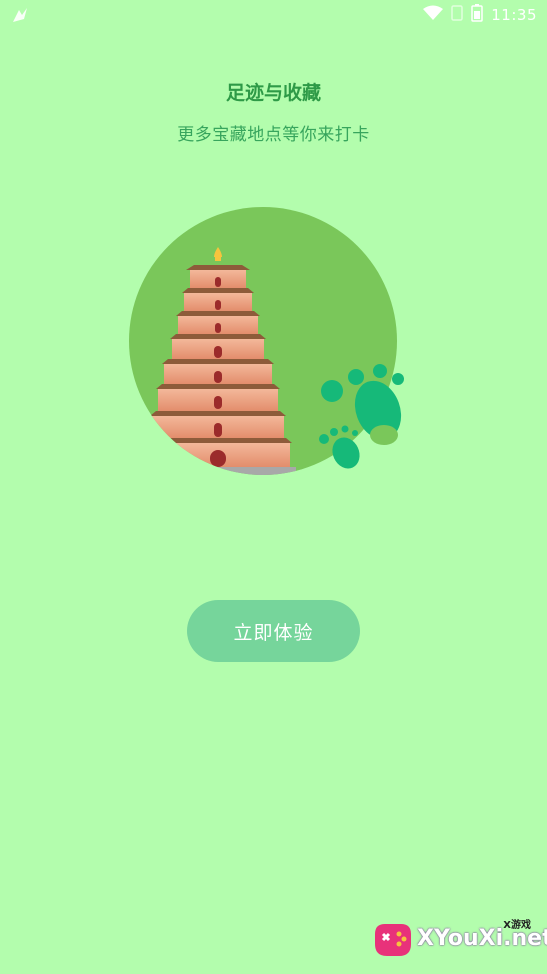 The width and height of the screenshot is (547, 974). What do you see at coordinates (477, 15) in the screenshot?
I see `battery-icon` at bounding box center [477, 15].